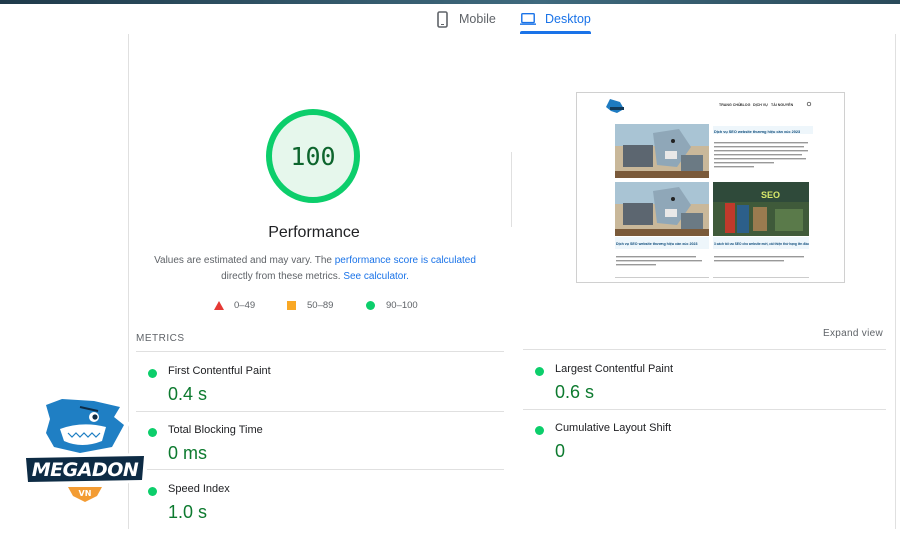 This screenshot has height=536, width=900. What do you see at coordinates (282, 276) in the screenshot?
I see `desc-mid: directly from these metrics.` at bounding box center [282, 276].